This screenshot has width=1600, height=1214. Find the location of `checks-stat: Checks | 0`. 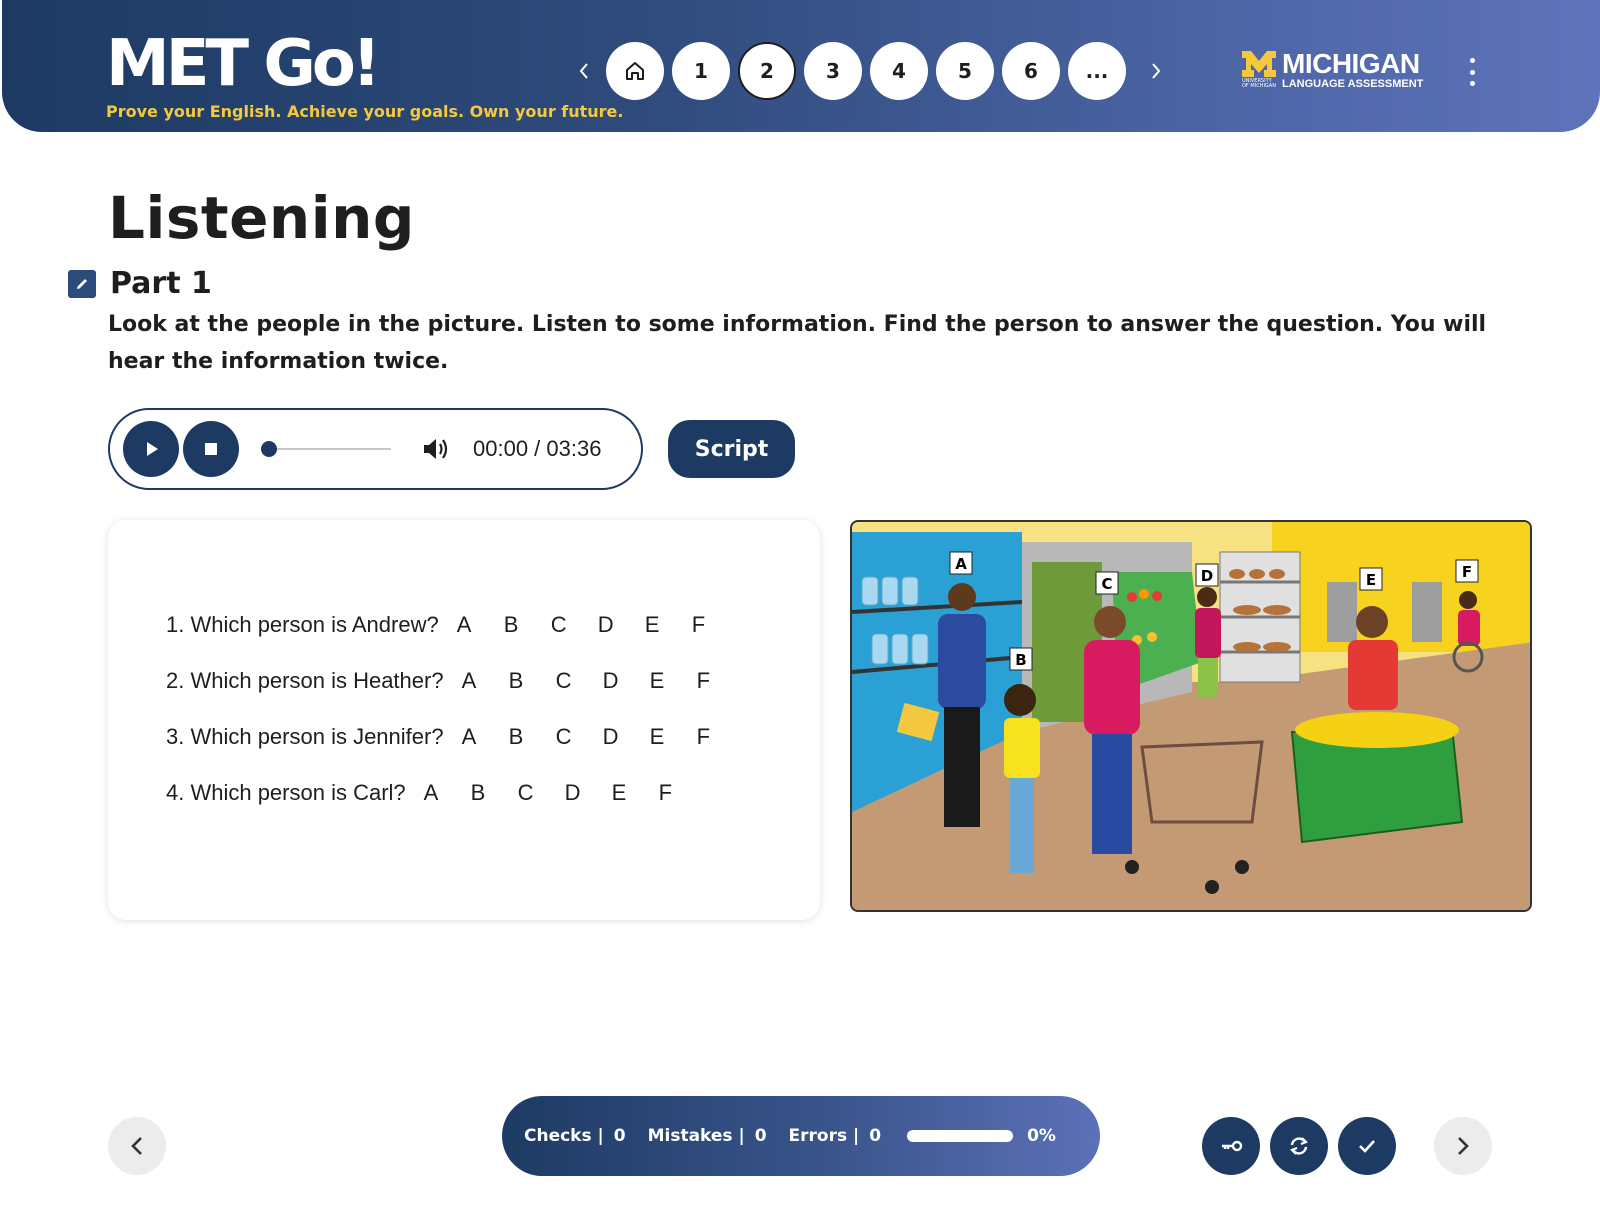

checks-stat: Checks | 0 is located at coordinates (575, 1136).